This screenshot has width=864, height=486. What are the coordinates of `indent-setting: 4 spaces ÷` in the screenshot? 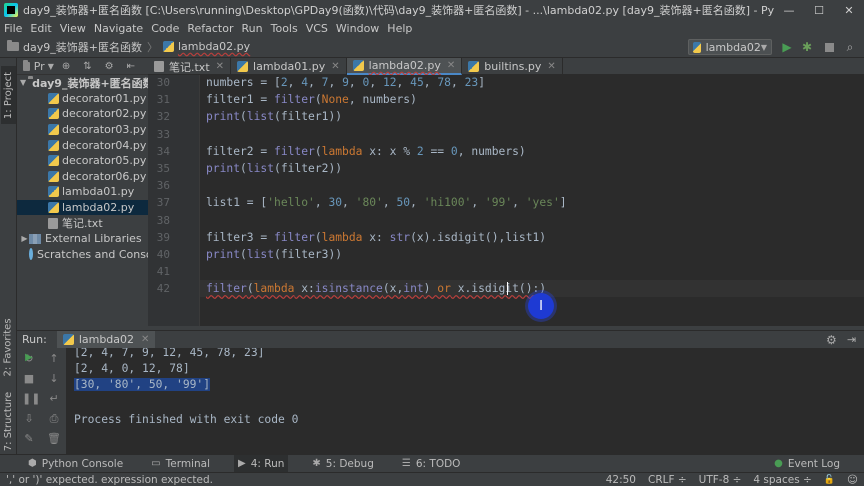 It's located at (782, 480).